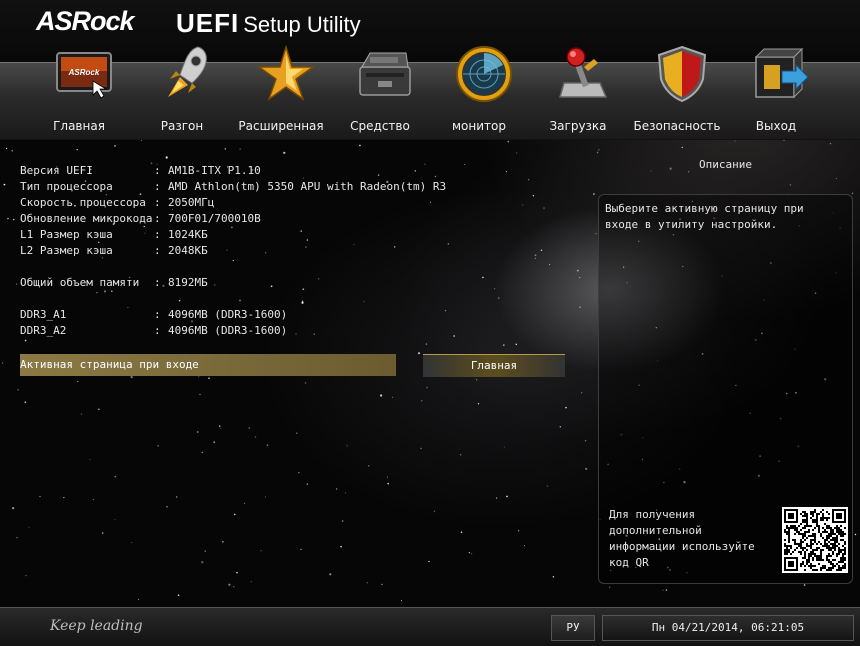 This screenshot has height=646, width=860. What do you see at coordinates (573, 628) in the screenshot?
I see `language-button: РУ` at bounding box center [573, 628].